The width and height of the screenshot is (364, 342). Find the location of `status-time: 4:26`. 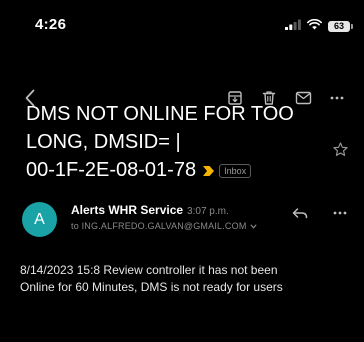

status-time: 4:26 is located at coordinates (51, 24).